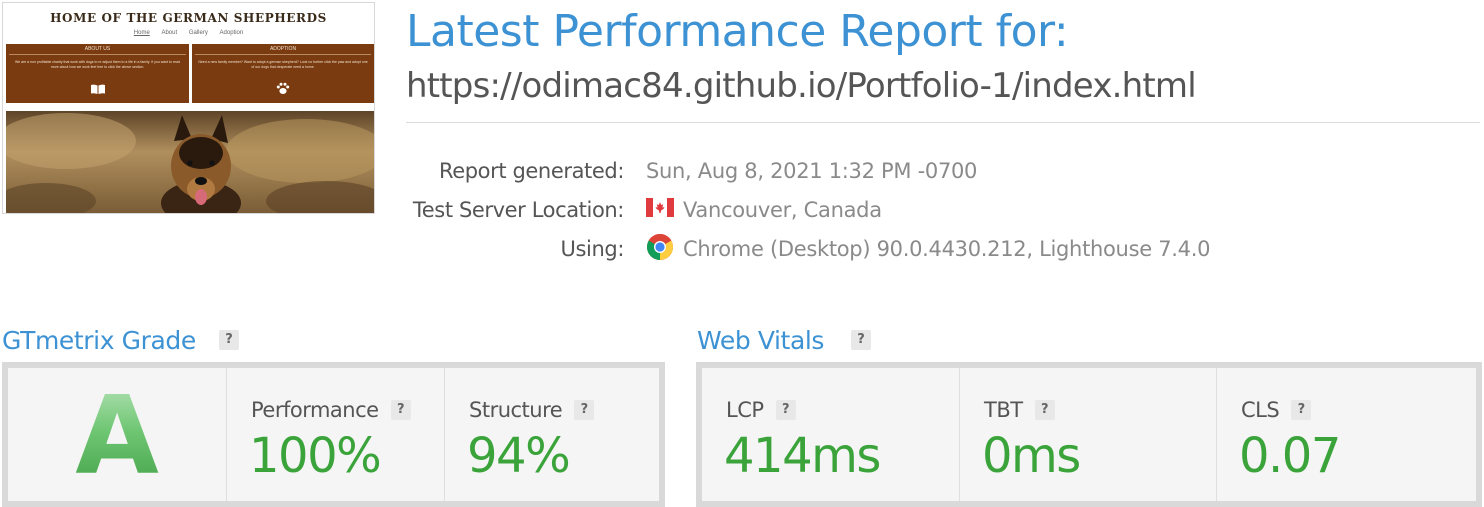 Image resolution: width=1484 pixels, height=507 pixels. What do you see at coordinates (1003, 410) in the screenshot?
I see `tbt-label: TBT` at bounding box center [1003, 410].